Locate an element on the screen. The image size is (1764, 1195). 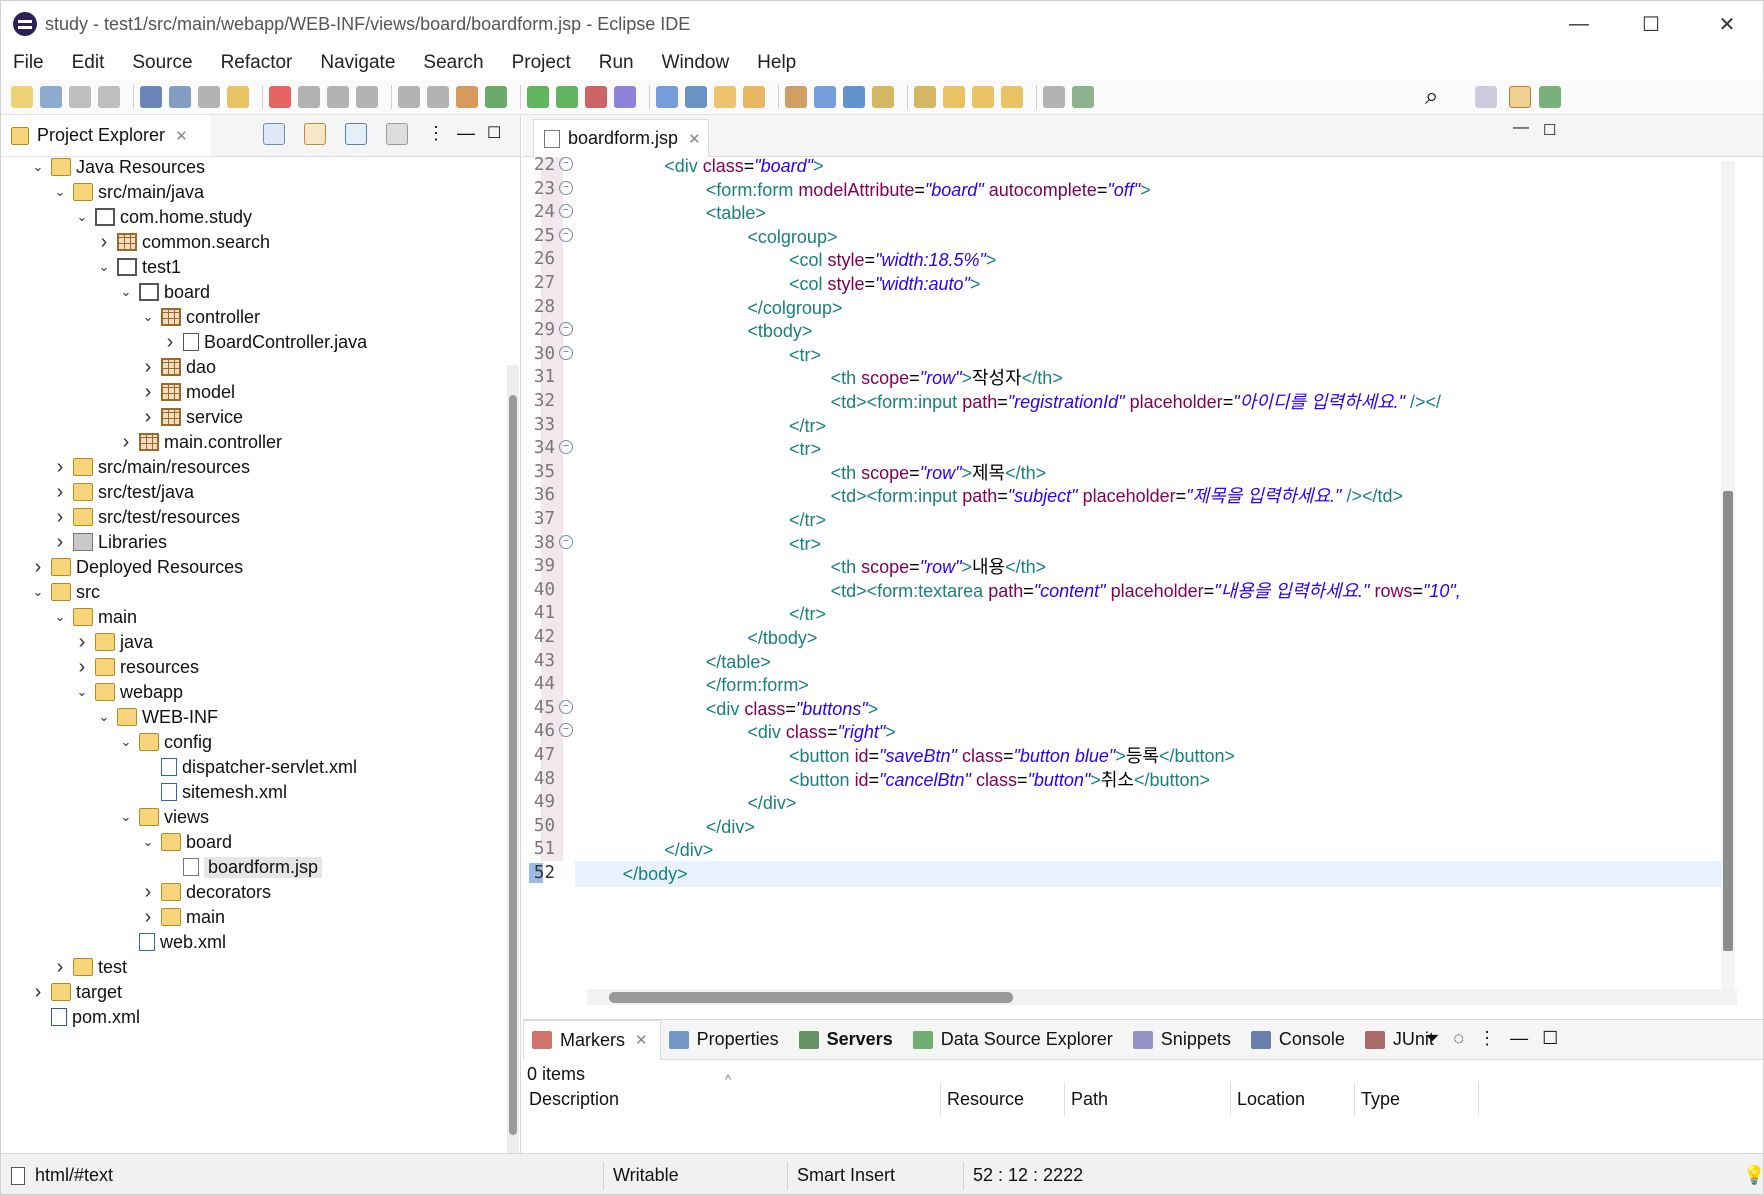
tab-servers: Servers is located at coordinates (848, 1040).